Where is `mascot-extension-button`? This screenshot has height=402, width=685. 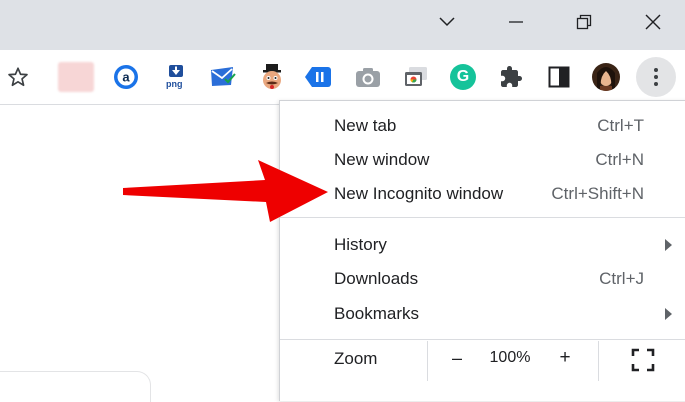
mascot-extension-button is located at coordinates (272, 77).